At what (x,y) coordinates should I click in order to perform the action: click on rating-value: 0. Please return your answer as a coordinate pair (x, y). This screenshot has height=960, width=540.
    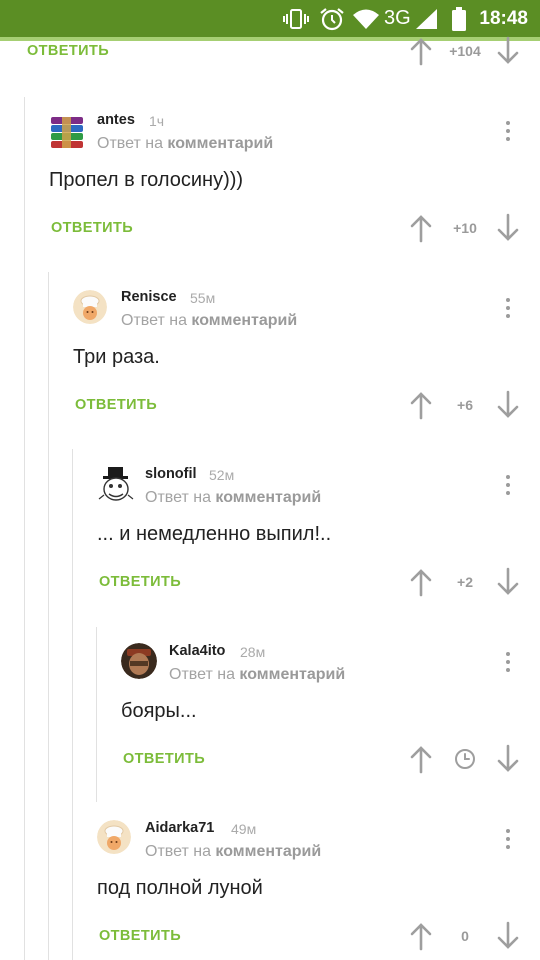
    Looking at the image, I should click on (465, 936).